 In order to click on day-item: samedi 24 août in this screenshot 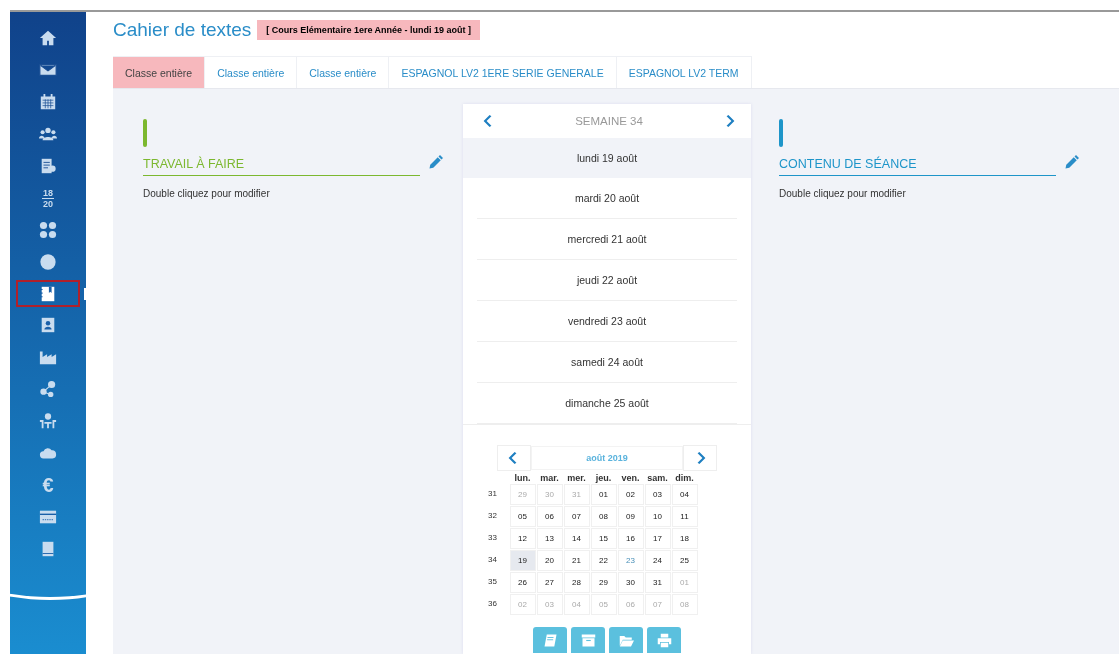, I will do `click(607, 362)`.